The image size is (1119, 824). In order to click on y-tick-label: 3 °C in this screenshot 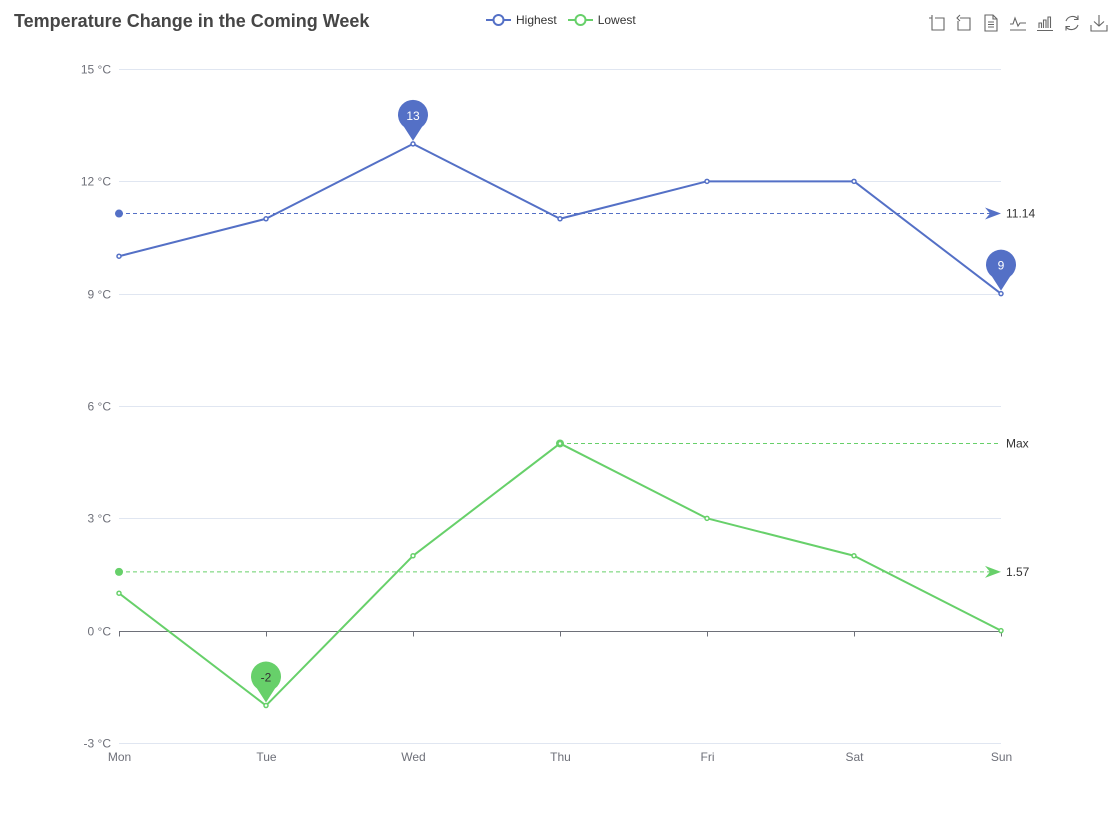, I will do `click(100, 519)`.